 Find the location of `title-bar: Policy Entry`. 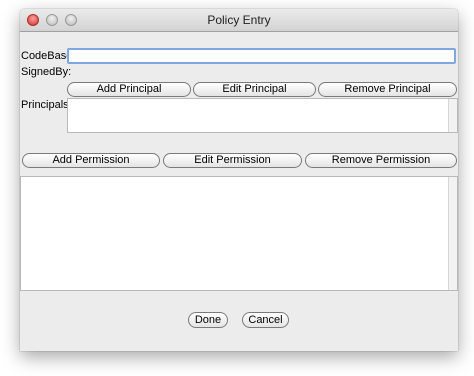

title-bar: Policy Entry is located at coordinates (239, 20).